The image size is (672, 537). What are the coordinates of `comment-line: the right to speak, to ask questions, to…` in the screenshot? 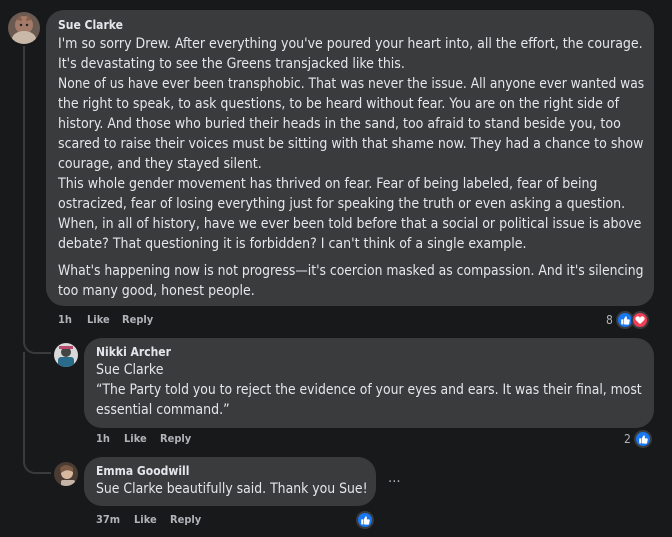 It's located at (339, 104).